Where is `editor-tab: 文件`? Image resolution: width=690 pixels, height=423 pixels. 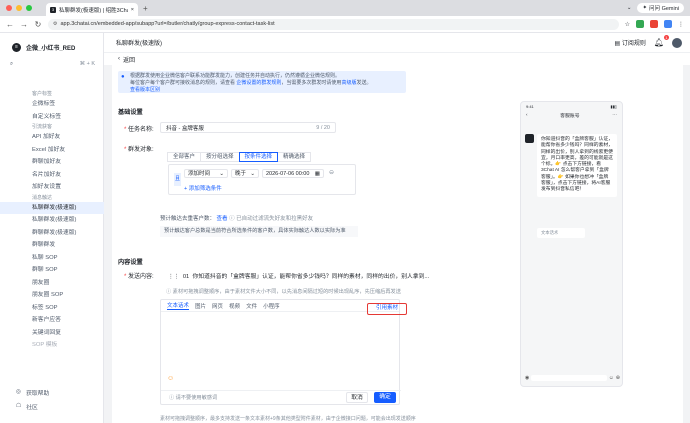 editor-tab: 文件 is located at coordinates (251, 306).